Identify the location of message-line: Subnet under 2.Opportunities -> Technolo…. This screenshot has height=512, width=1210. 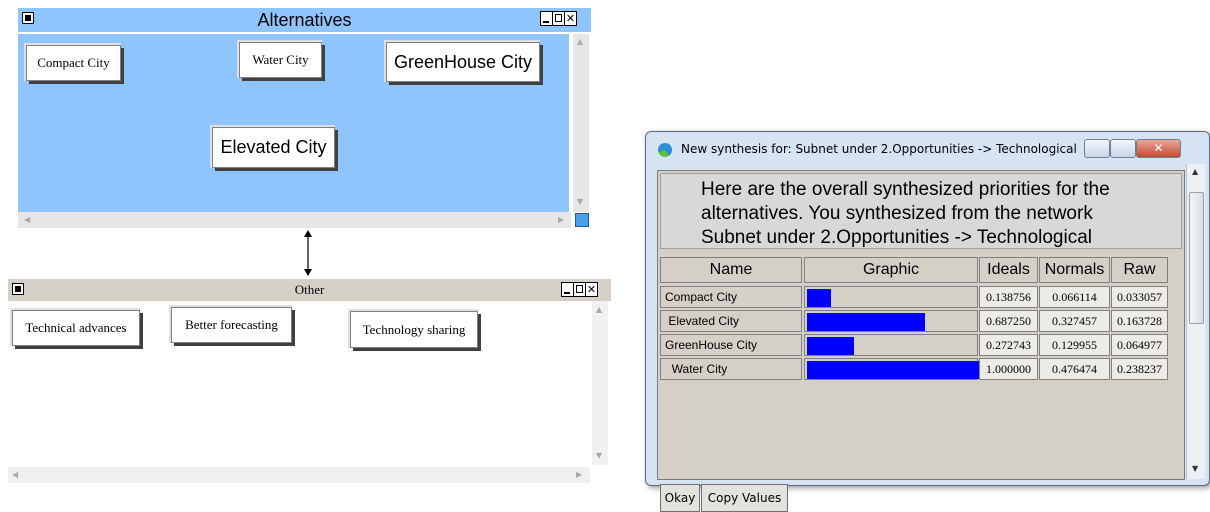
(896, 237).